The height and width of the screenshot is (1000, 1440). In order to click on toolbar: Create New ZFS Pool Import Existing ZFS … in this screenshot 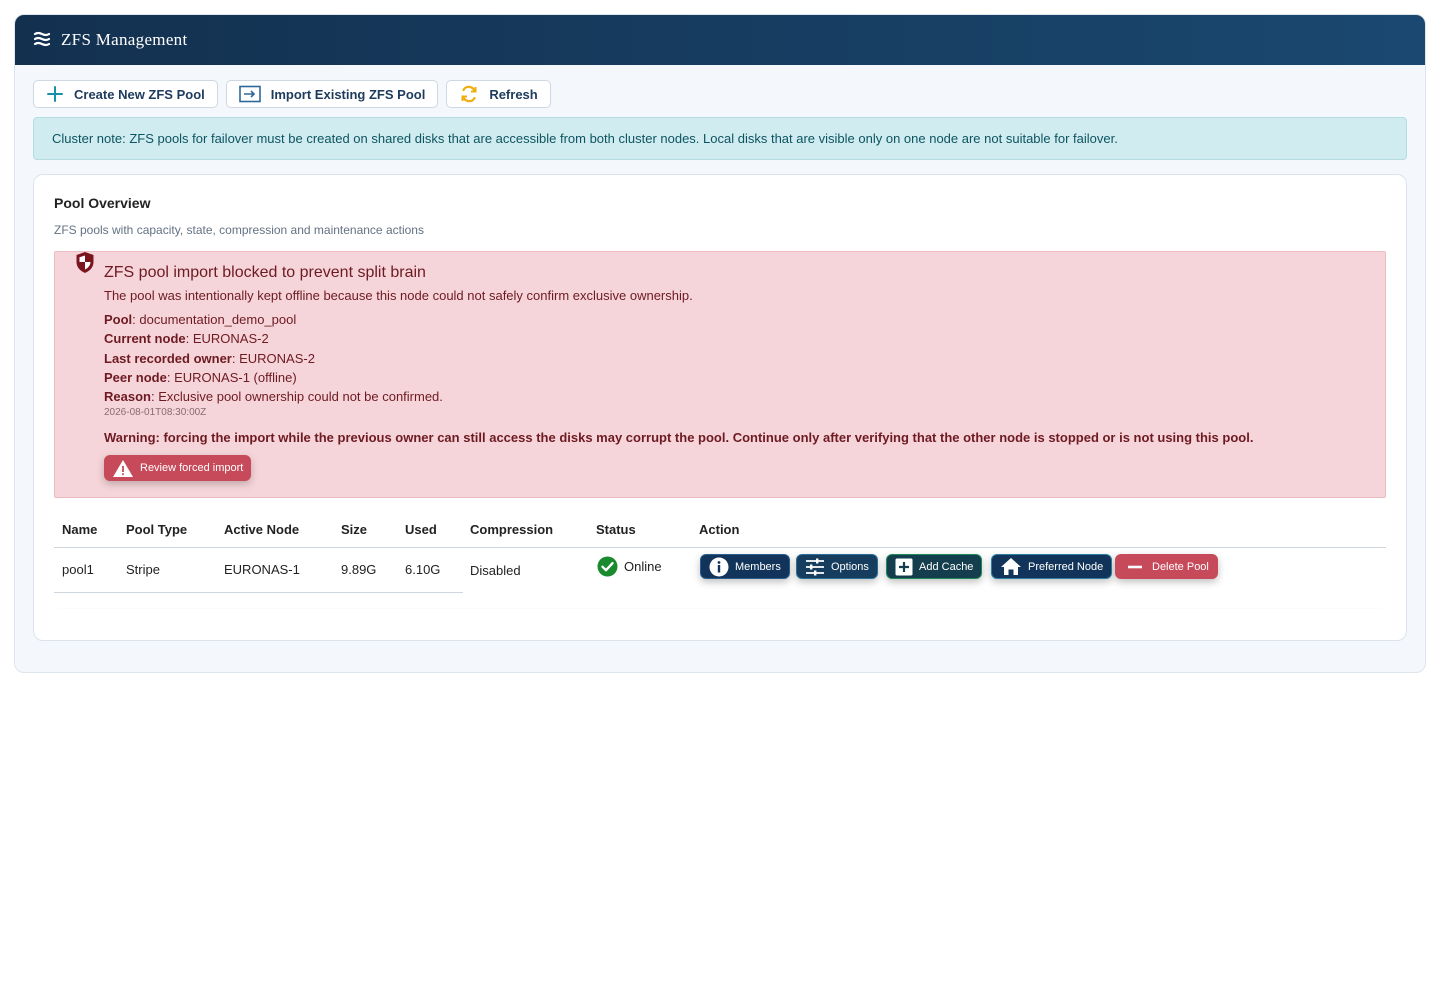, I will do `click(292, 94)`.